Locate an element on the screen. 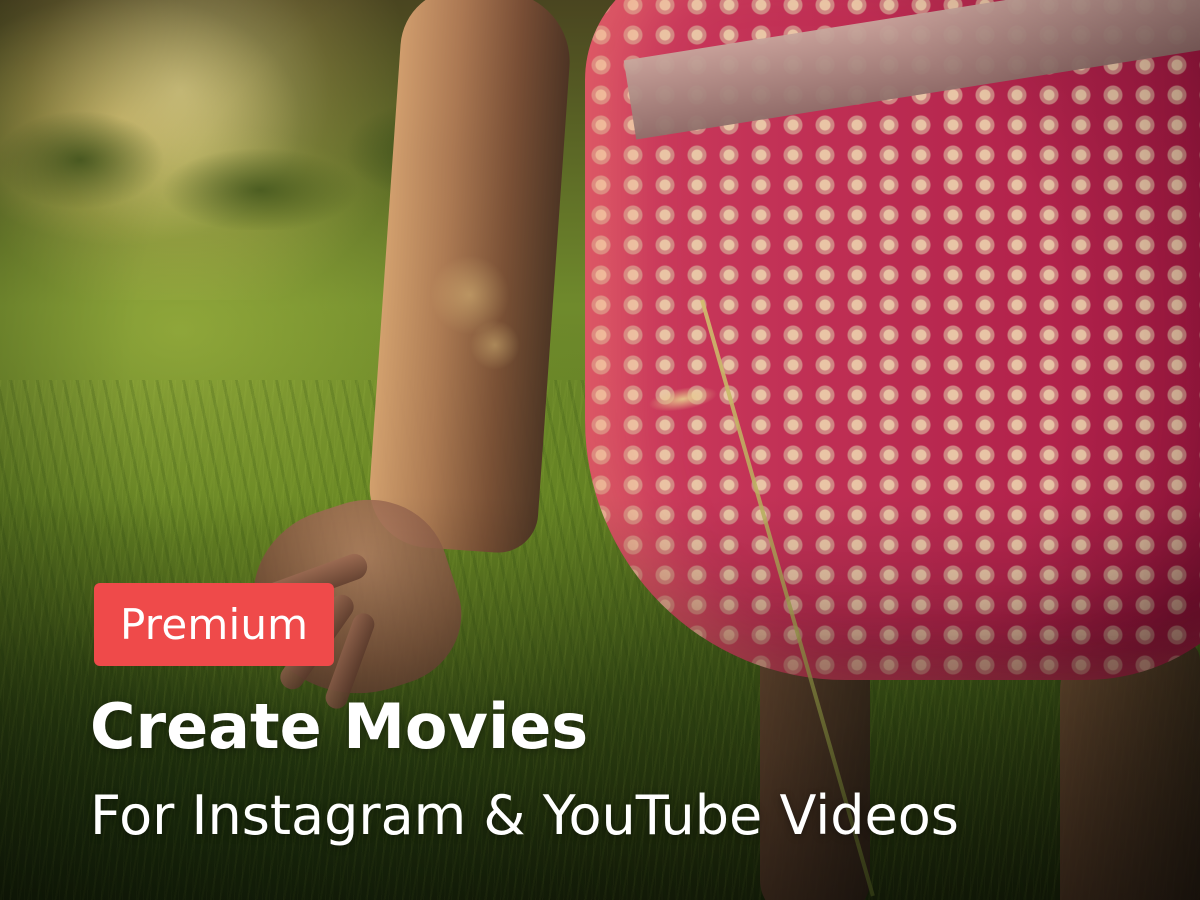 This screenshot has width=1200, height=900. premium-badge-label: Premium is located at coordinates (214, 624).